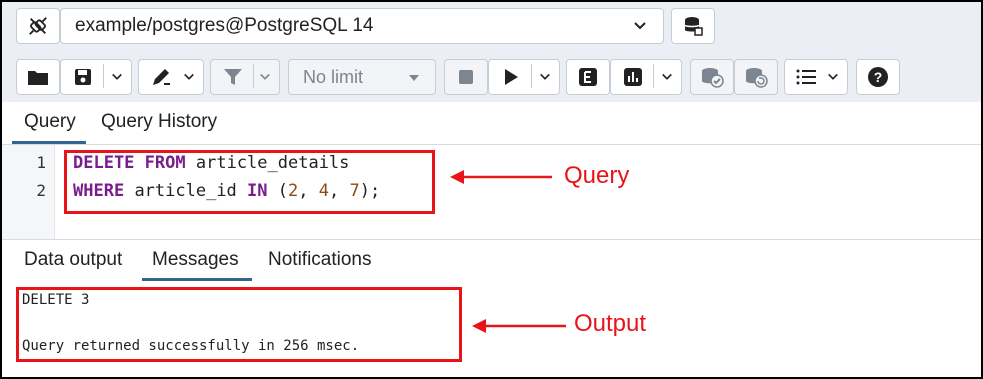  I want to click on edit-button, so click(171, 77).